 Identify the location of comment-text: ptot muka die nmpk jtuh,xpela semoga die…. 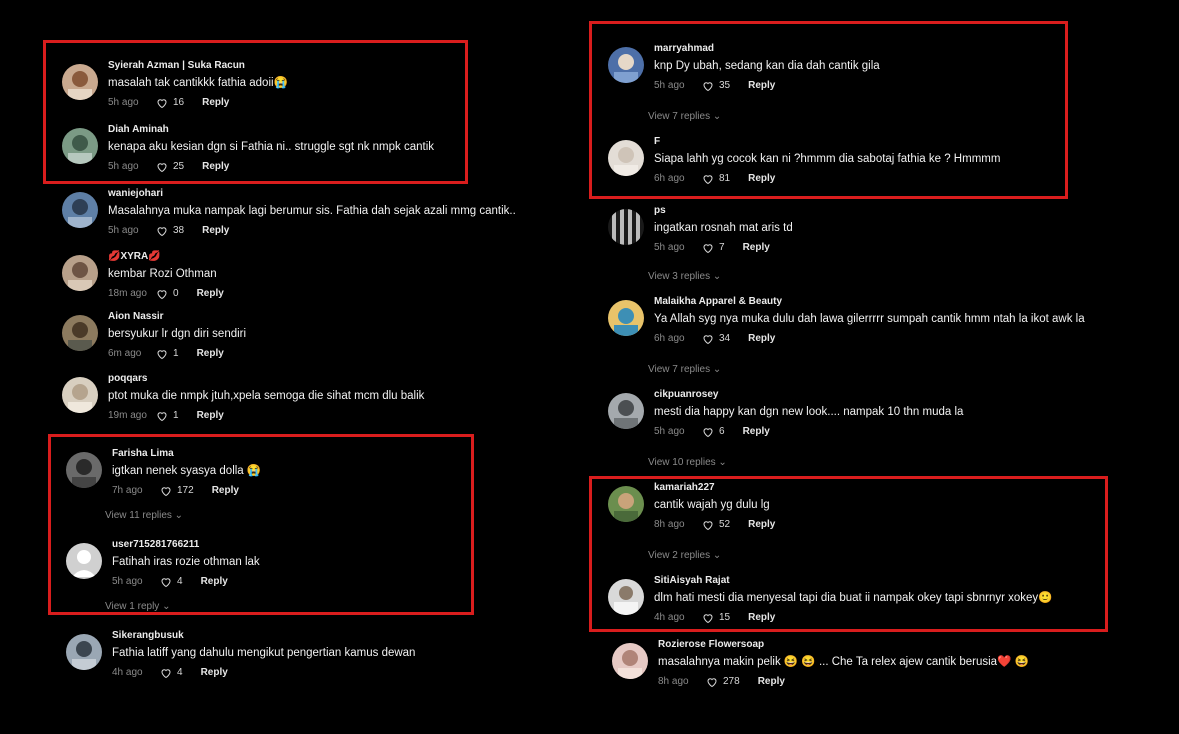
(266, 396).